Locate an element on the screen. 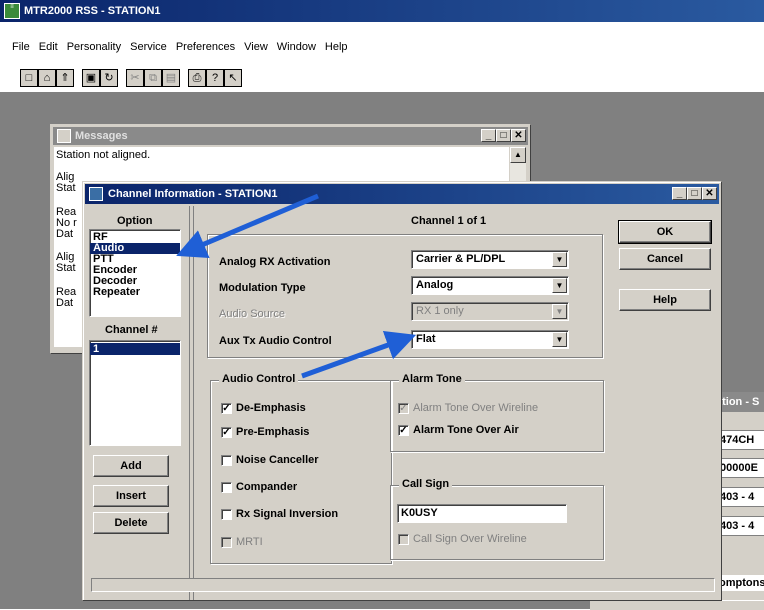  alarm-wireline-label: Alarm Tone Over Wireline is located at coordinates (476, 408).